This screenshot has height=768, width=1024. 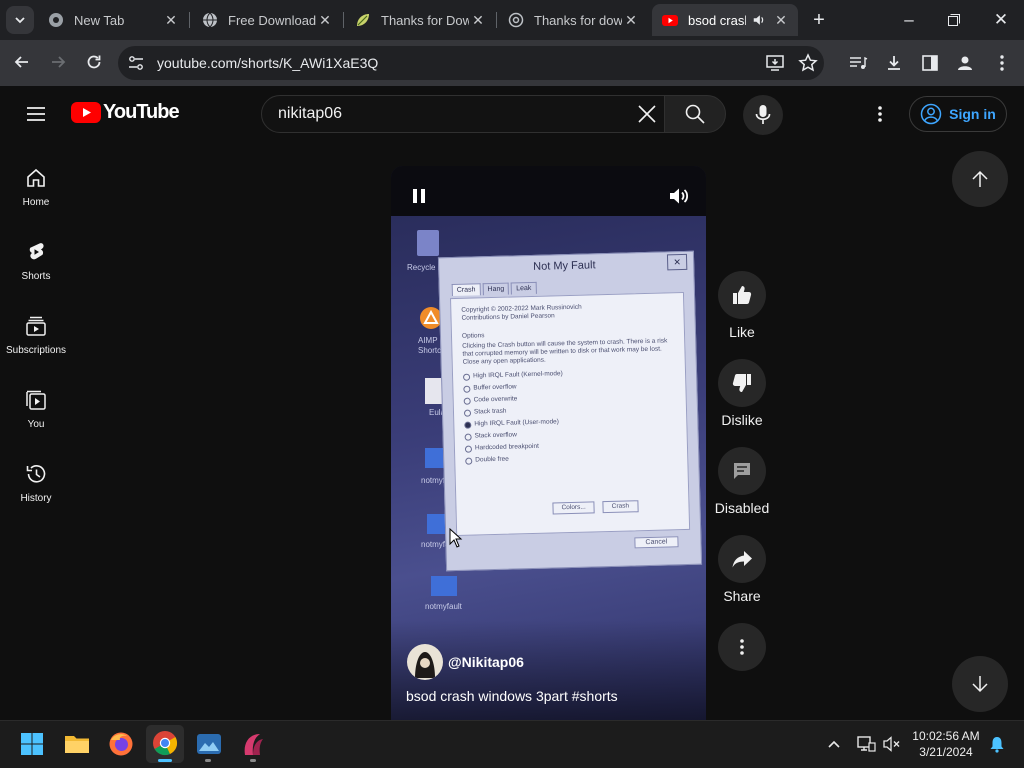 I want to click on back-button, so click(x=22, y=64).